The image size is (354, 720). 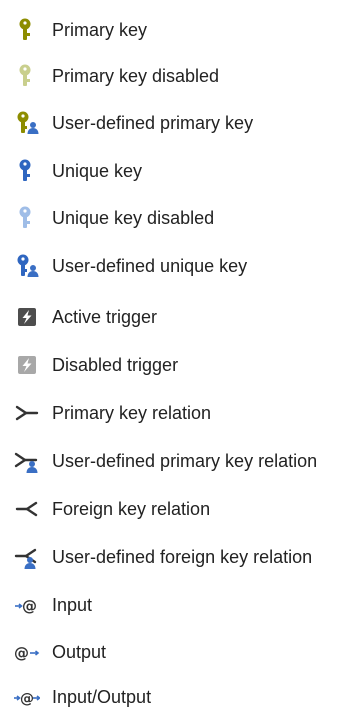 What do you see at coordinates (27, 30) in the screenshot?
I see `primary-key-icon` at bounding box center [27, 30].